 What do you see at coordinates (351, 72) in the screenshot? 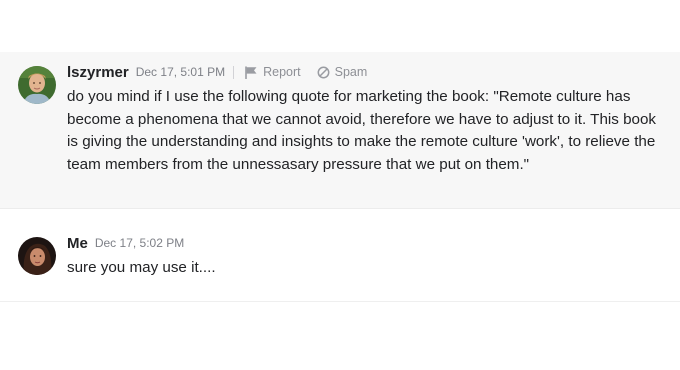
I see `spam-label: Spam` at bounding box center [351, 72].